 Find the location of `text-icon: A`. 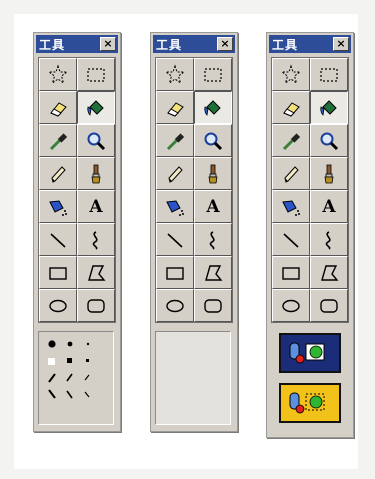

text-icon: A is located at coordinates (96, 206).